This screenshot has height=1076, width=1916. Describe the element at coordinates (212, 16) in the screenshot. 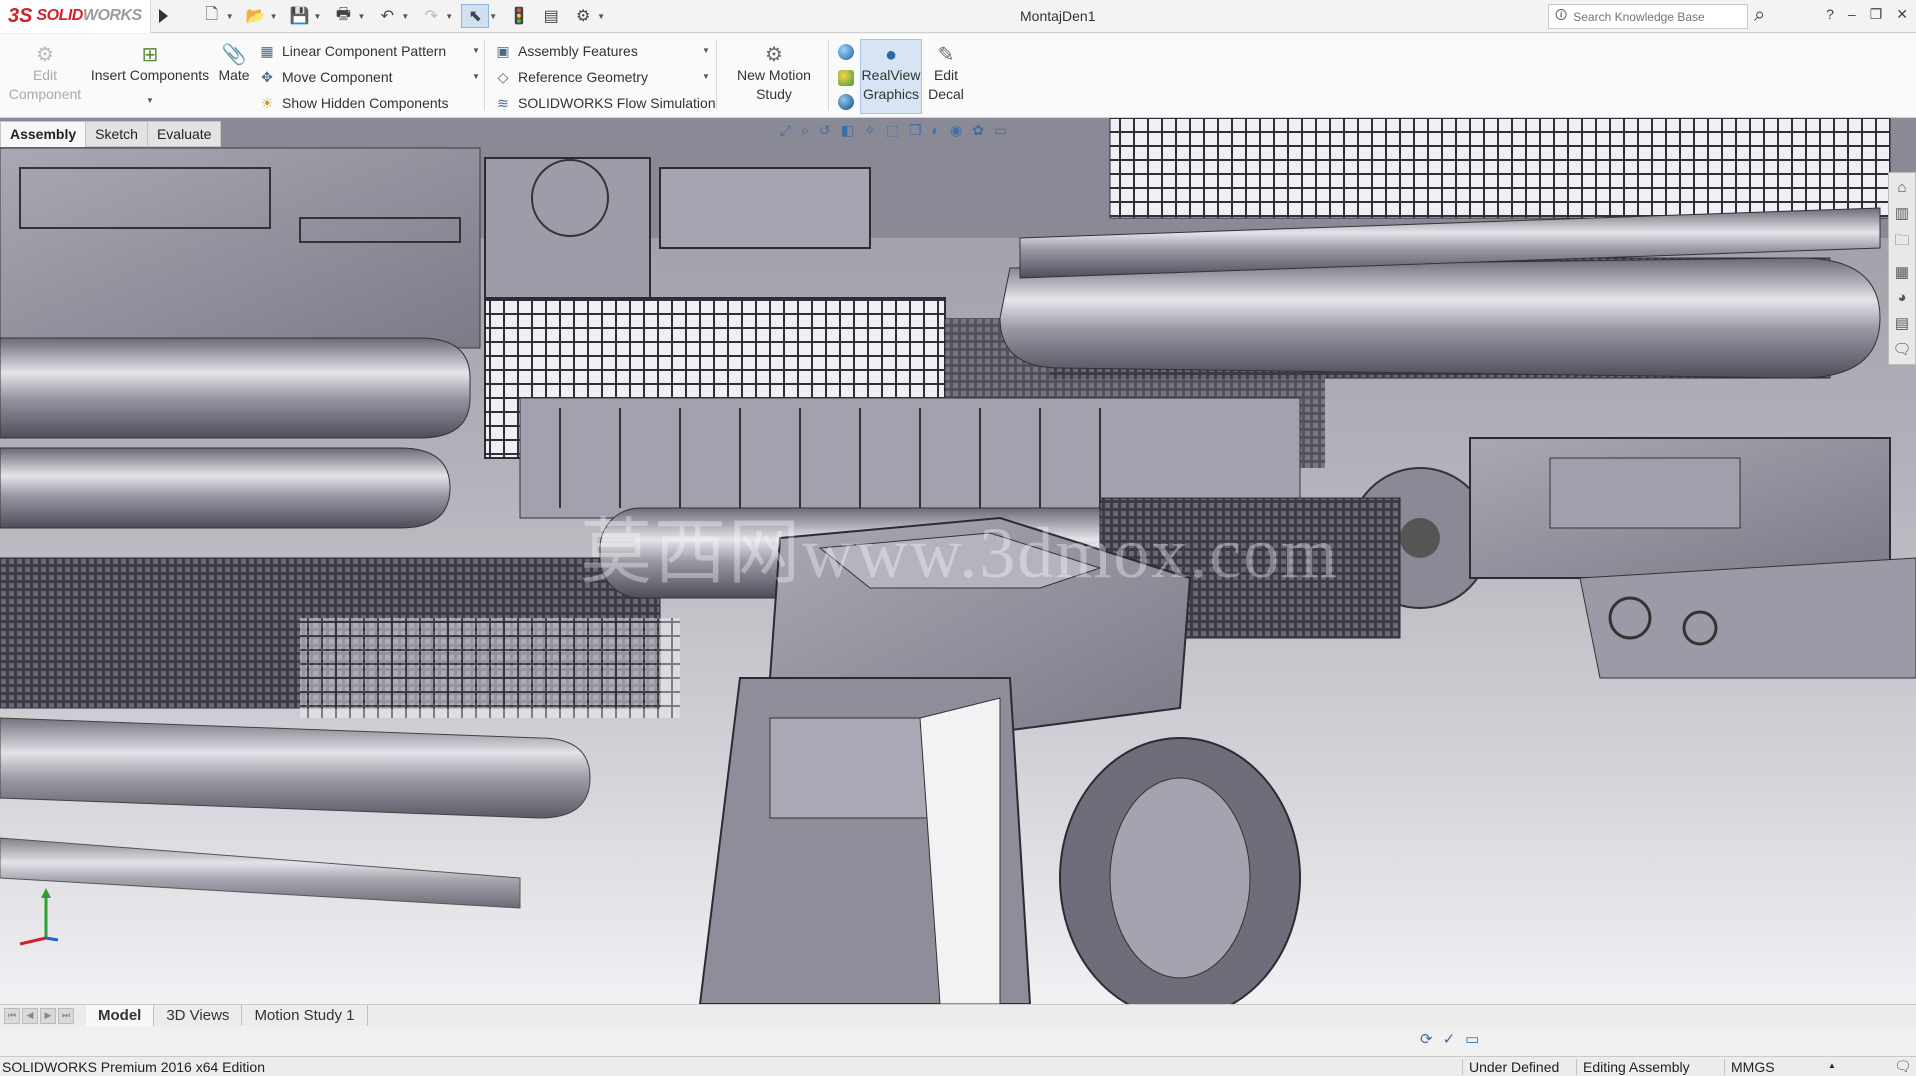

I see `new-document-icon: 🗋` at that location.